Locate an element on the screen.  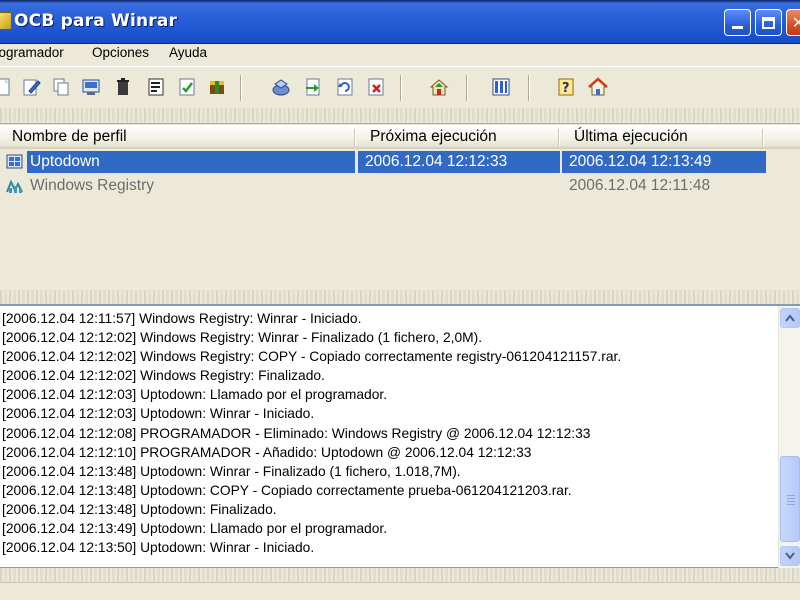
properties-icon is located at coordinates (91, 87).